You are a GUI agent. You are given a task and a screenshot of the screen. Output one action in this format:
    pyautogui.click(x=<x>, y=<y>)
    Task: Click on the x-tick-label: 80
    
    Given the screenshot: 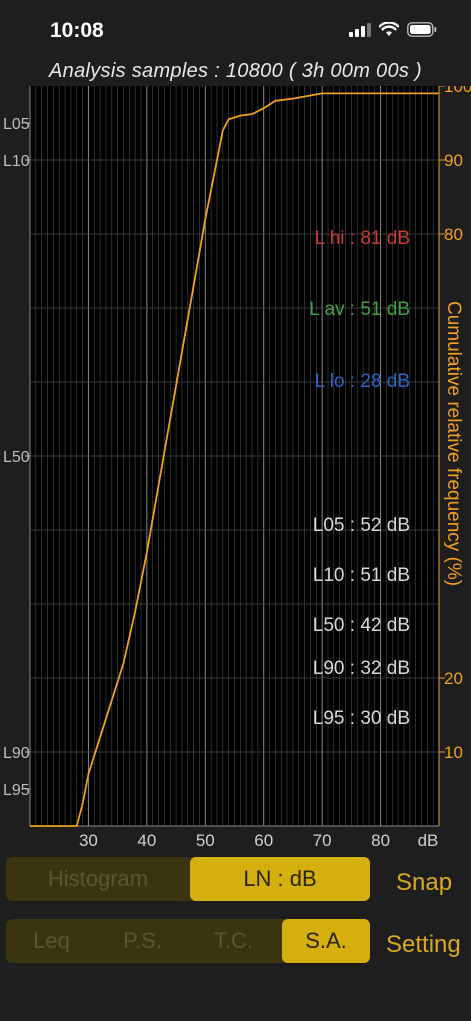 What is the action you would take?
    pyautogui.click(x=380, y=840)
    